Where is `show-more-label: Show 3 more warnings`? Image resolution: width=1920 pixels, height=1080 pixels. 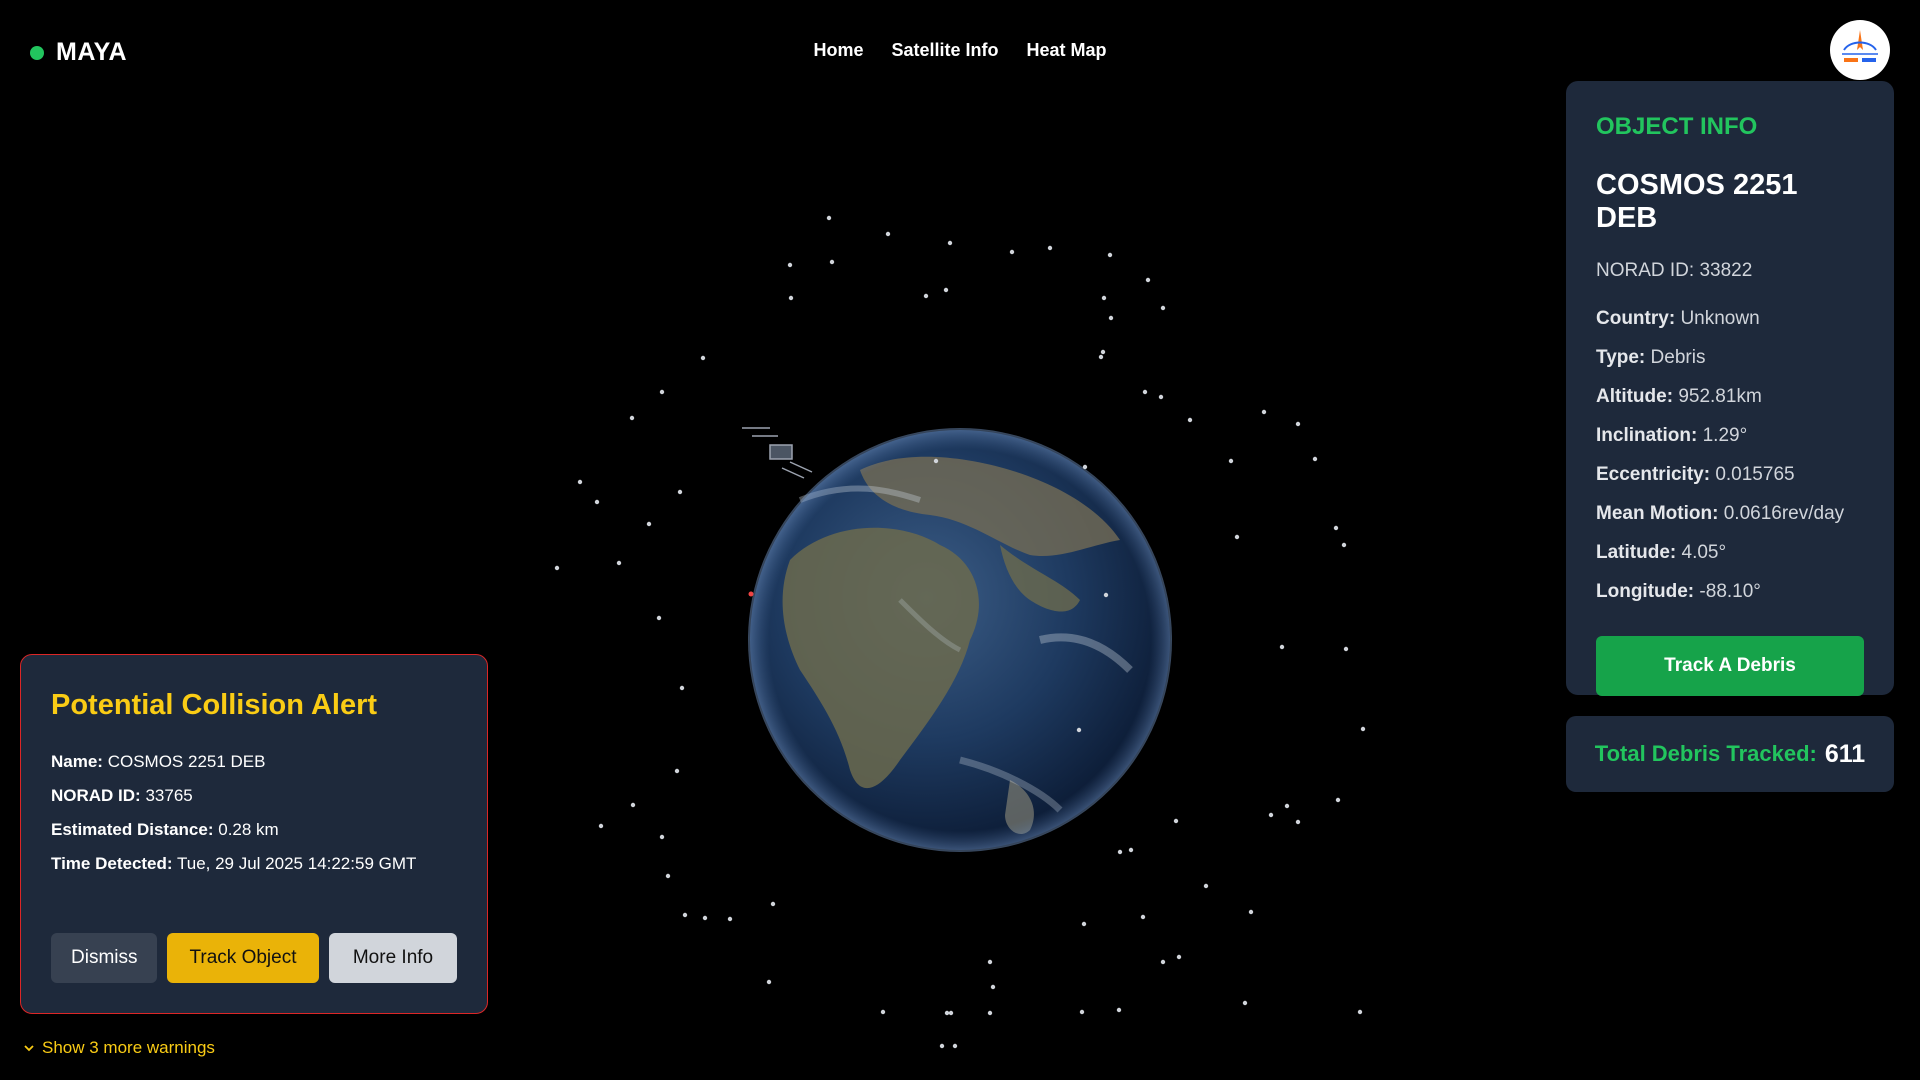 show-more-label: Show 3 more warnings is located at coordinates (128, 1047).